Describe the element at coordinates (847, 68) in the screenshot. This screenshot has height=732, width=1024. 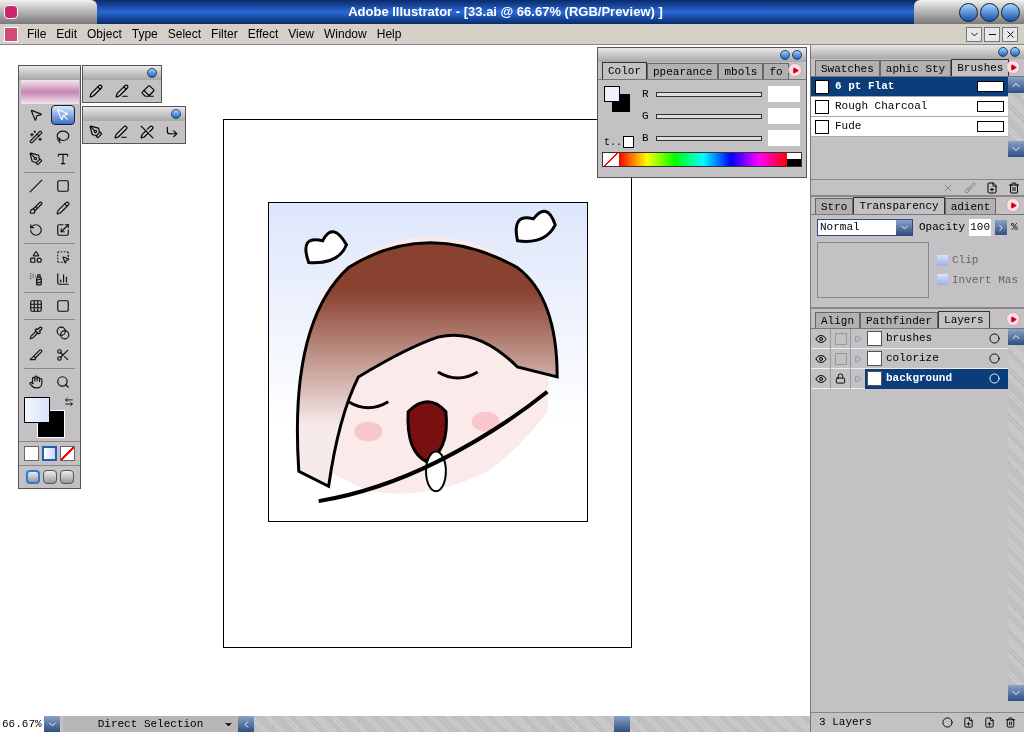
I see `panel-tab: Swatches` at that location.